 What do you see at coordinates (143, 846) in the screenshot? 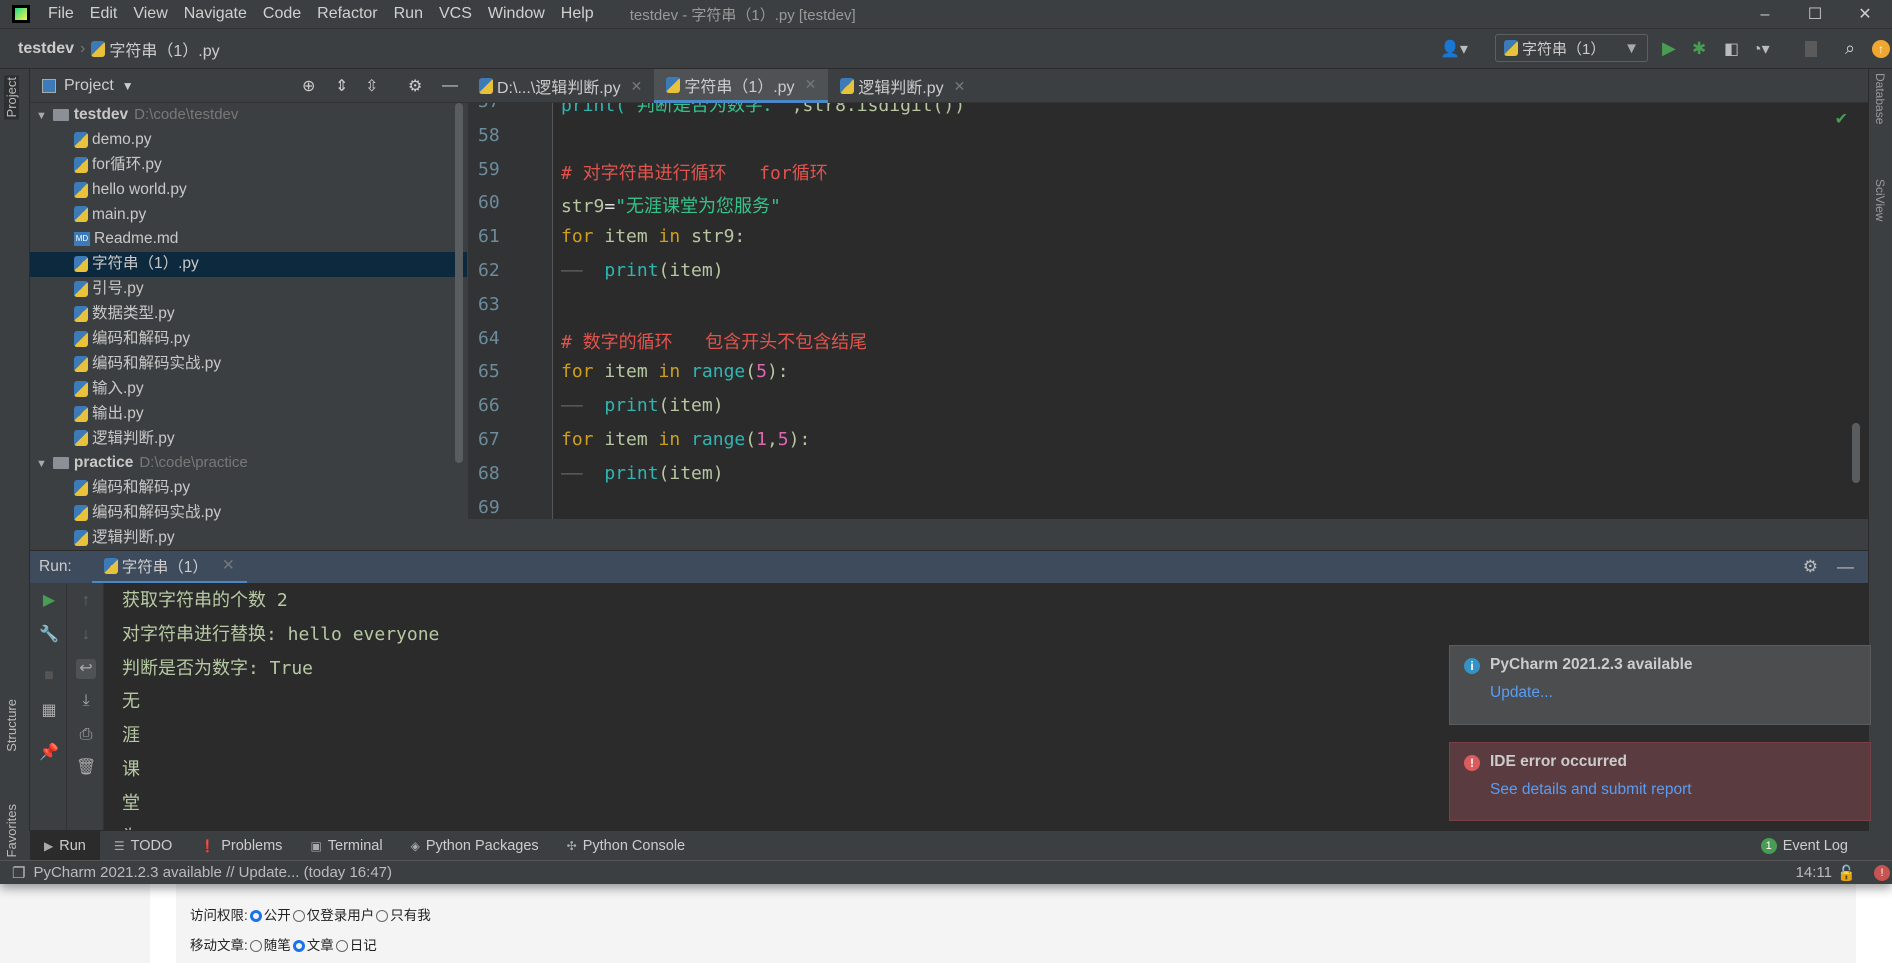
I see `tool-tab-todo: ☰ TODO` at bounding box center [143, 846].